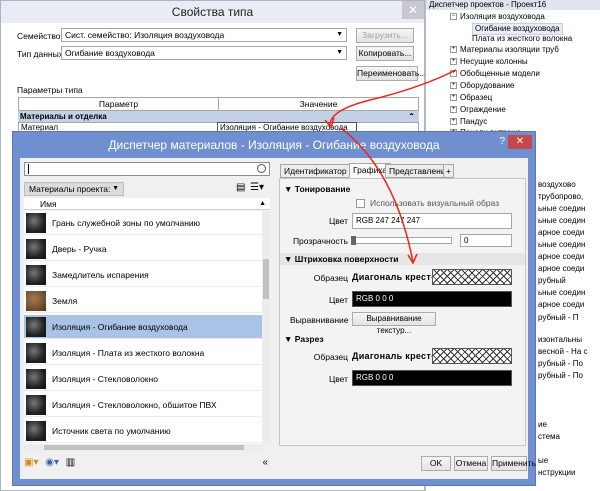 The height and width of the screenshot is (491, 600). I want to click on search-icon, so click(261, 168).